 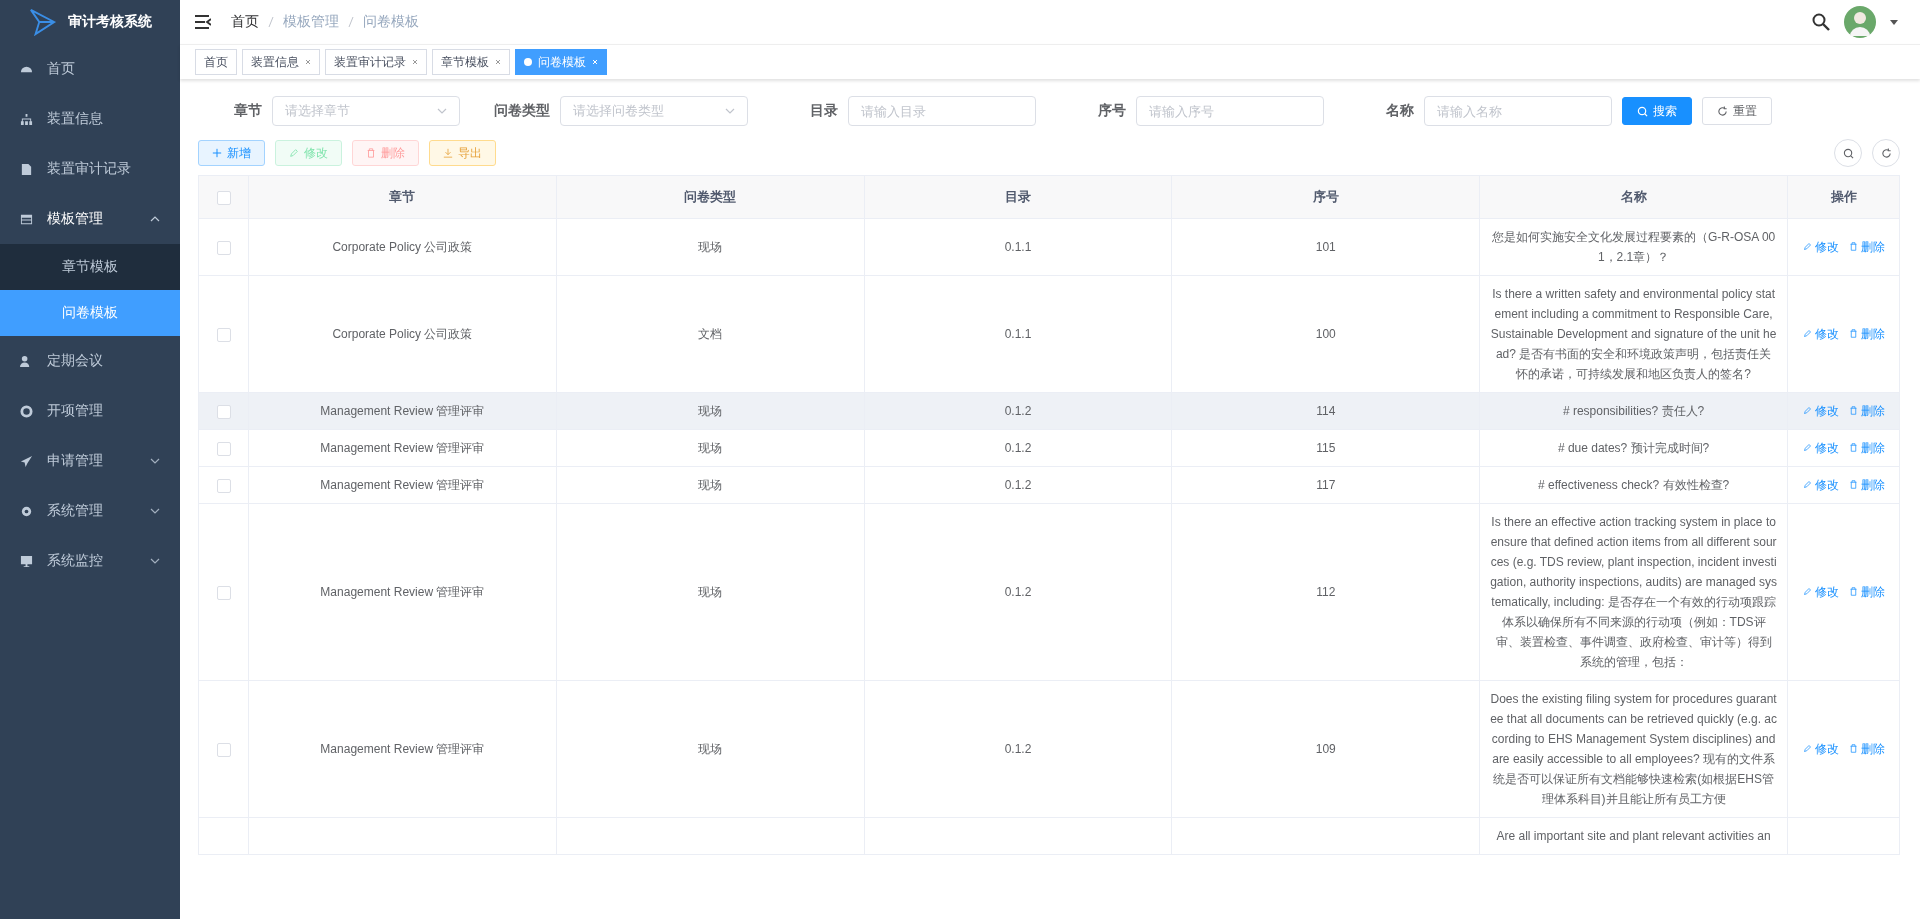 I want to click on menu-item: 系统监控, so click(x=90, y=561).